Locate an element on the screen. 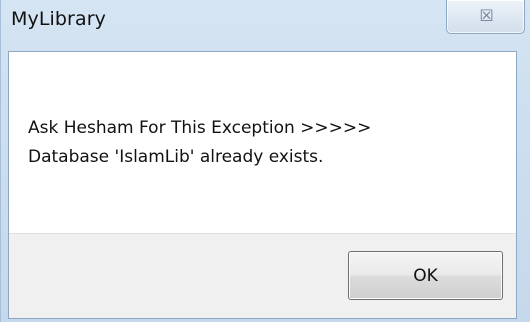 Image resolution: width=530 pixels, height=322 pixels. ok-button: OK is located at coordinates (425, 275).